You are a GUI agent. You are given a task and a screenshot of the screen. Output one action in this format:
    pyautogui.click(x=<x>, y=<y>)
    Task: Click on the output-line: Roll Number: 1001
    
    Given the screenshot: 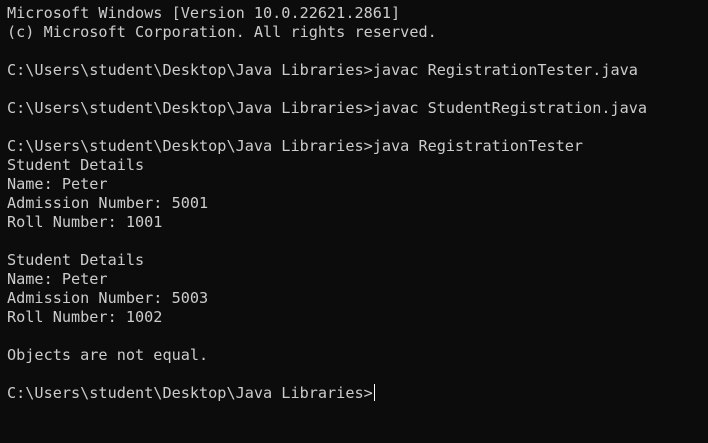 What is the action you would take?
    pyautogui.click(x=85, y=222)
    